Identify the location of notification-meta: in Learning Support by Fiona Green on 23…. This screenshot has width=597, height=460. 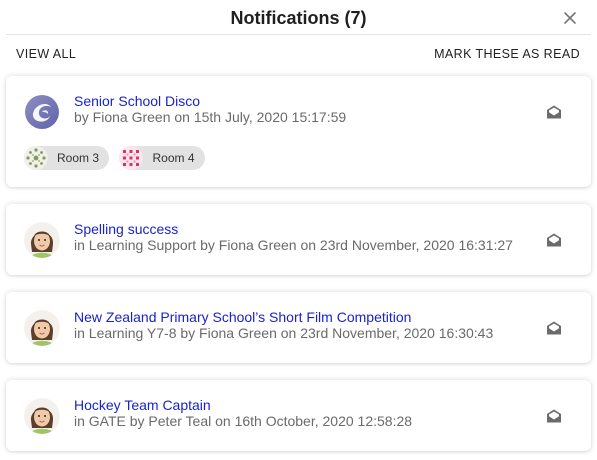
(293, 245).